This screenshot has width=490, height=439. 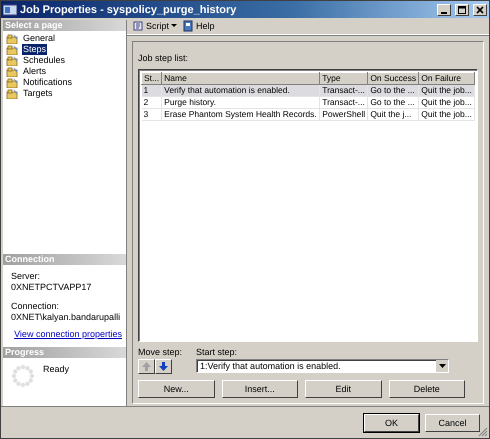 What do you see at coordinates (483, 432) in the screenshot?
I see `resize-grip-icon` at bounding box center [483, 432].